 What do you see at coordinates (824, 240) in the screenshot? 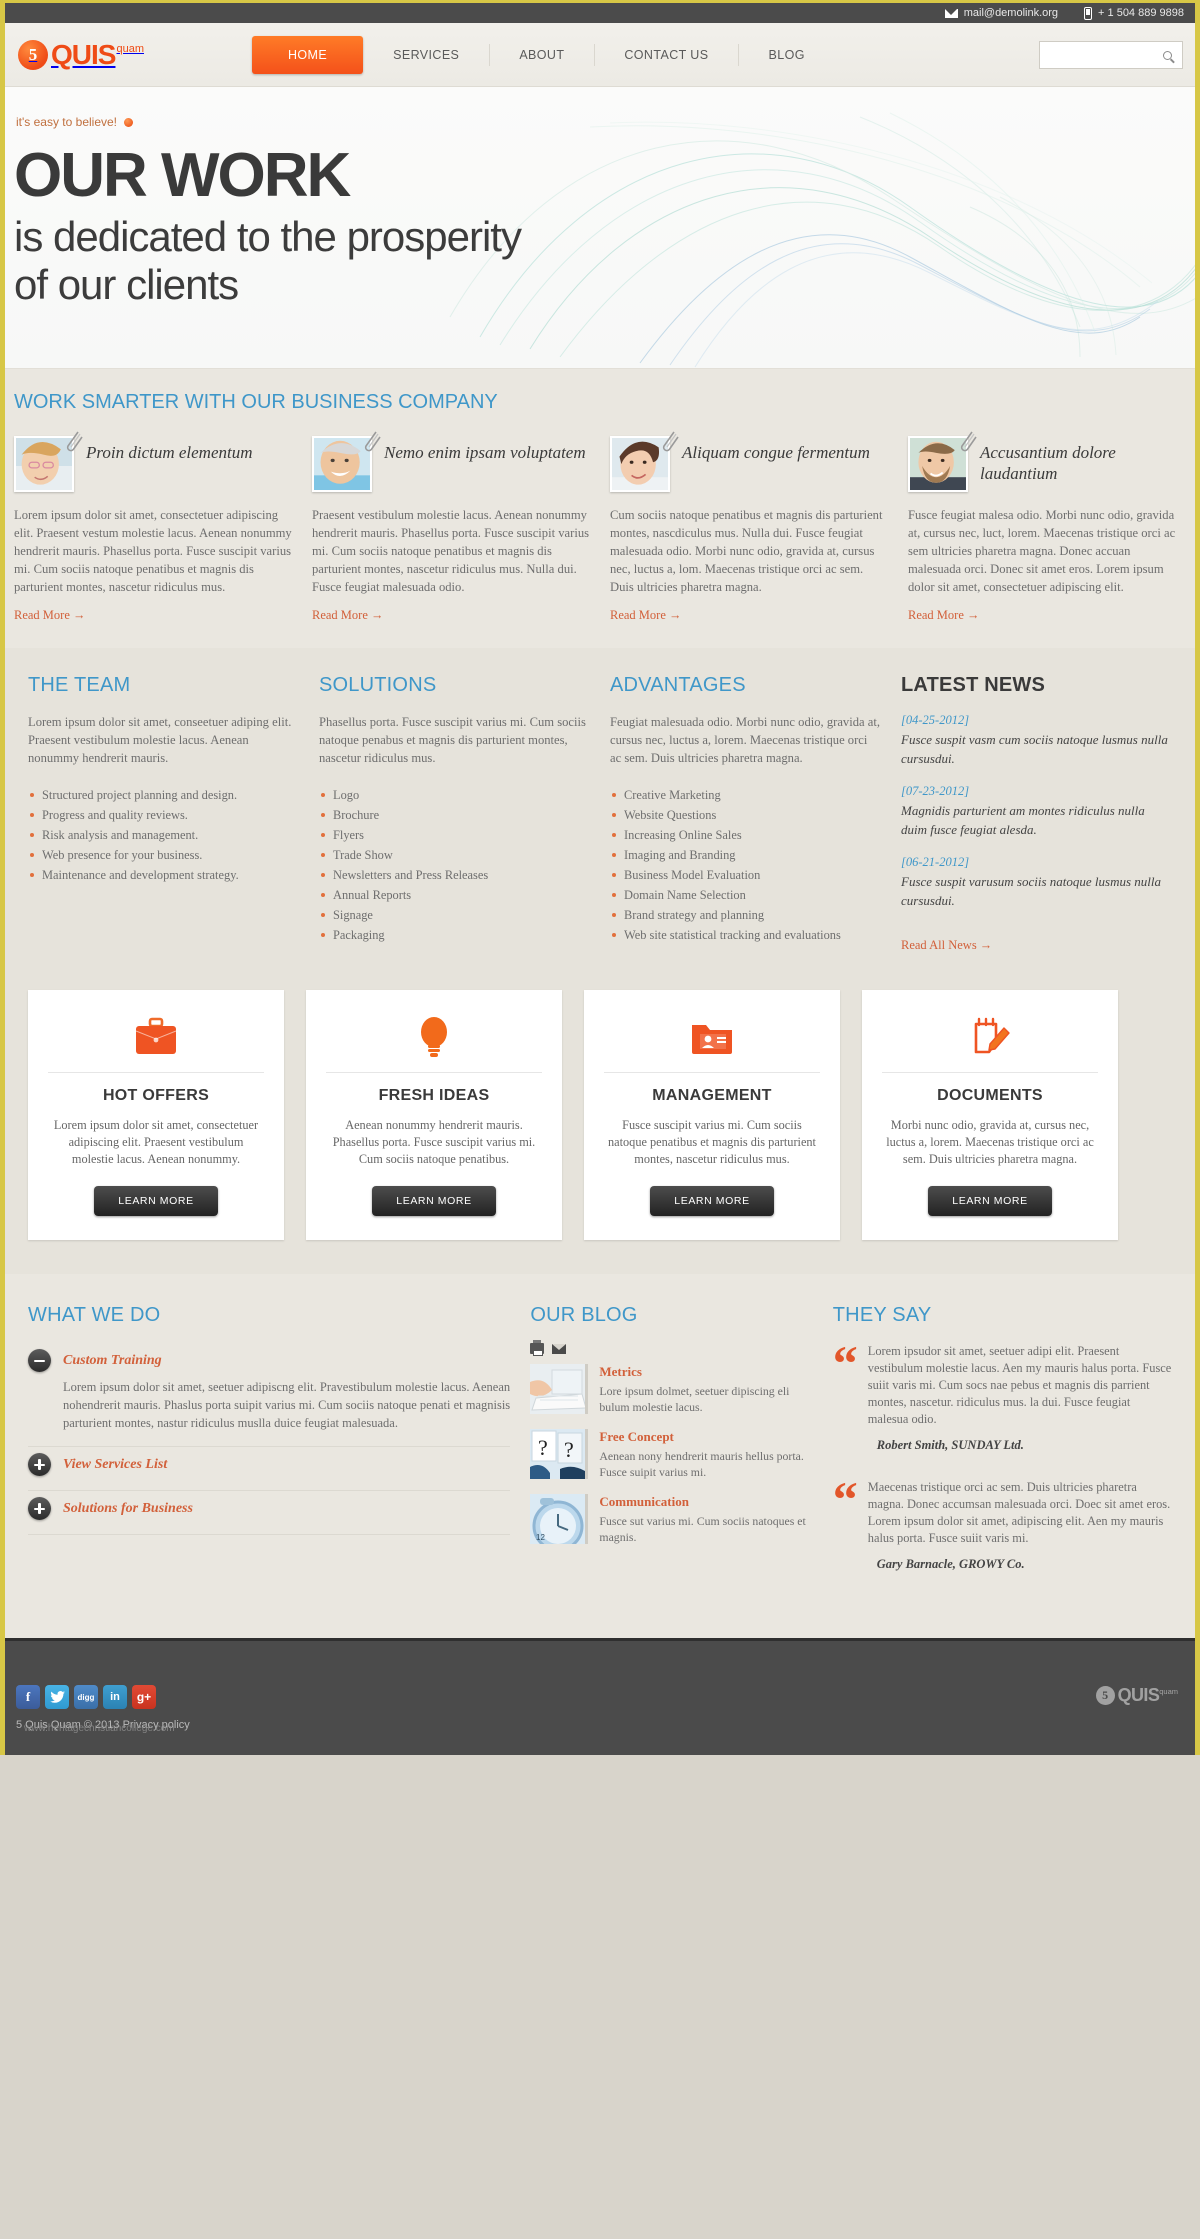
I see `hero-wave-graphic` at bounding box center [824, 240].